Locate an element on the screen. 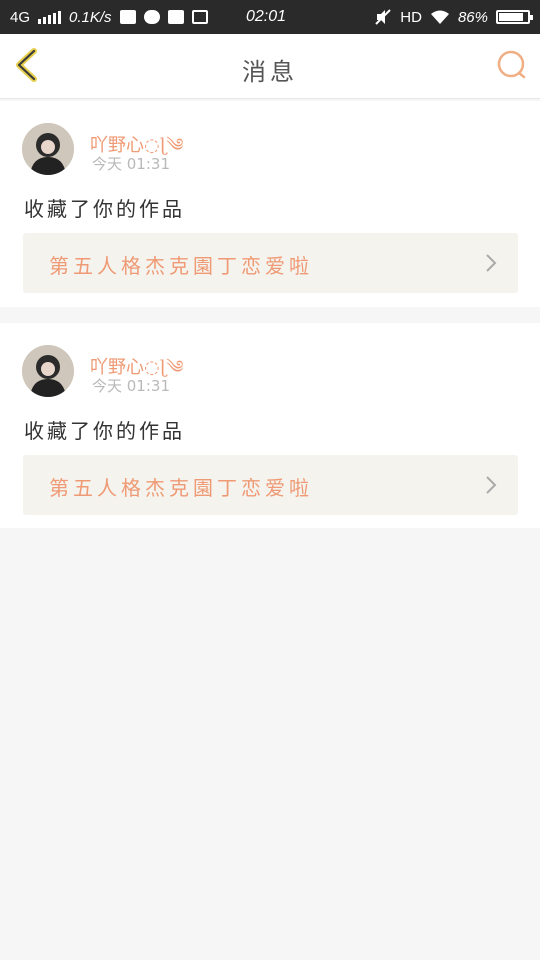  clock: 02:01 is located at coordinates (266, 16).